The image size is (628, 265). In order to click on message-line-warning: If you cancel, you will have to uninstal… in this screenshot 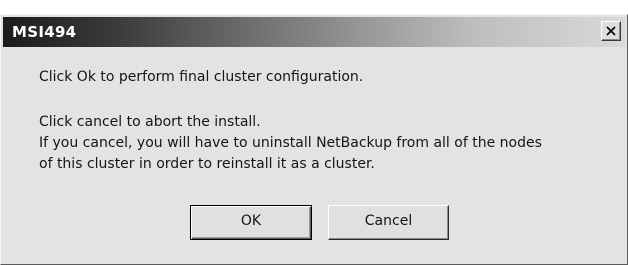, I will do `click(290, 143)`.